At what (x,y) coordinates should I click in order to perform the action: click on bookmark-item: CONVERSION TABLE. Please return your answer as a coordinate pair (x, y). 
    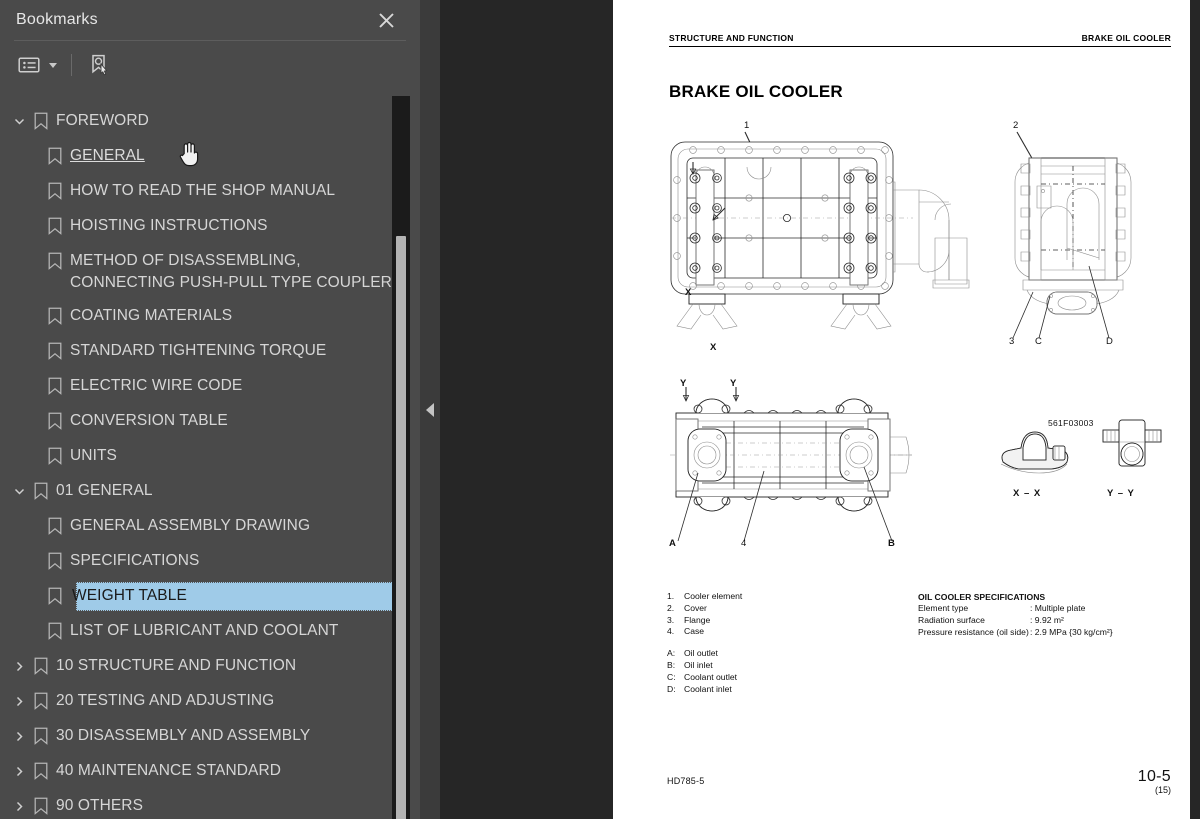
    Looking at the image, I should click on (210, 421).